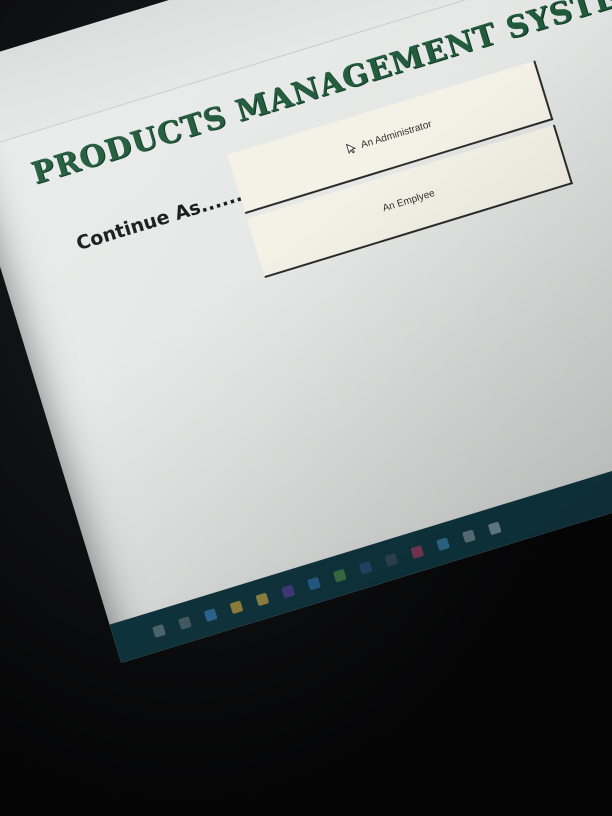  Describe the element at coordinates (262, 599) in the screenshot. I see `file-explorer-icon` at that location.